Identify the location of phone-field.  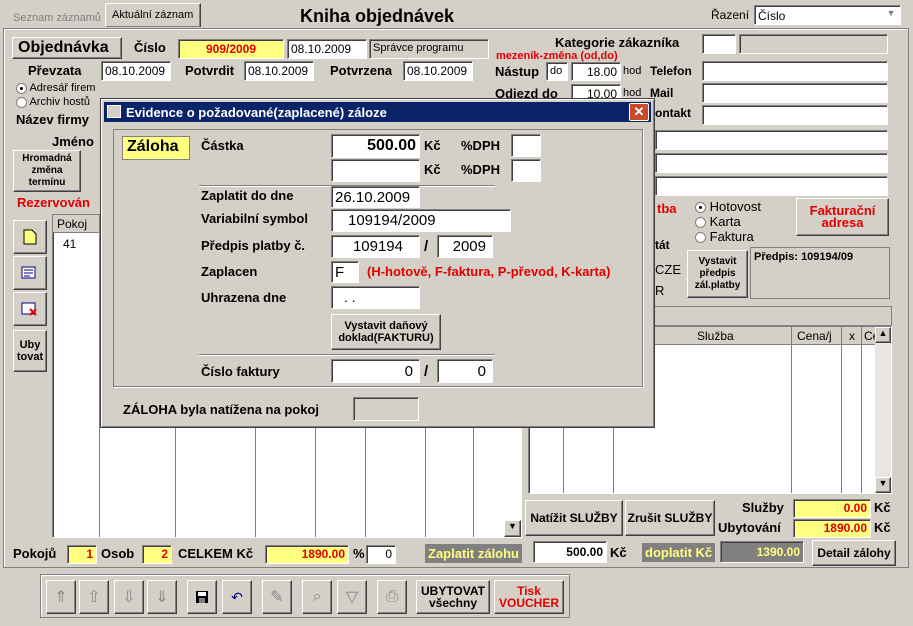
(795, 71).